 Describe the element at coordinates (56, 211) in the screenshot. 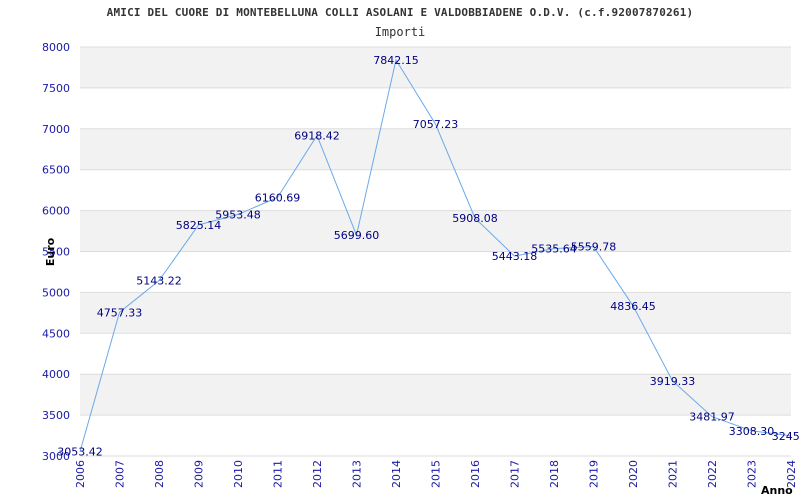

I see `y-tick-label: 6000` at that location.